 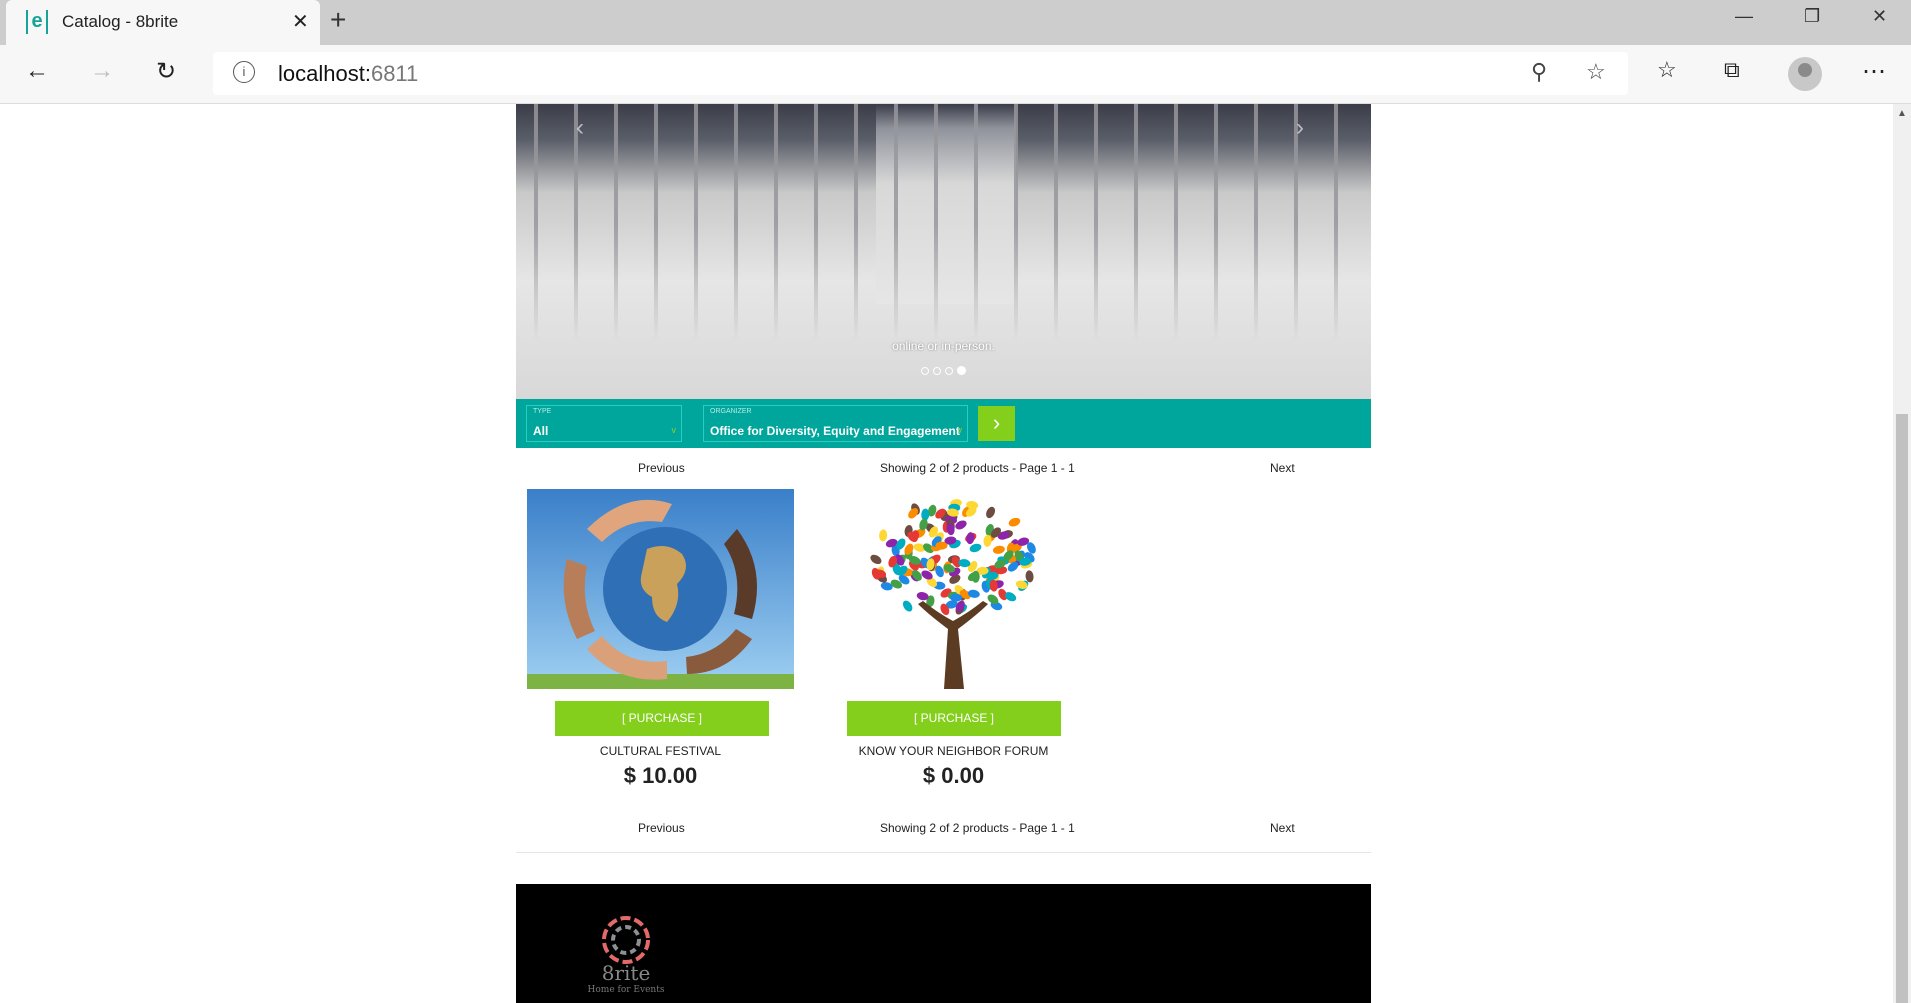 I want to click on carousel-dot-active, so click(x=961, y=370).